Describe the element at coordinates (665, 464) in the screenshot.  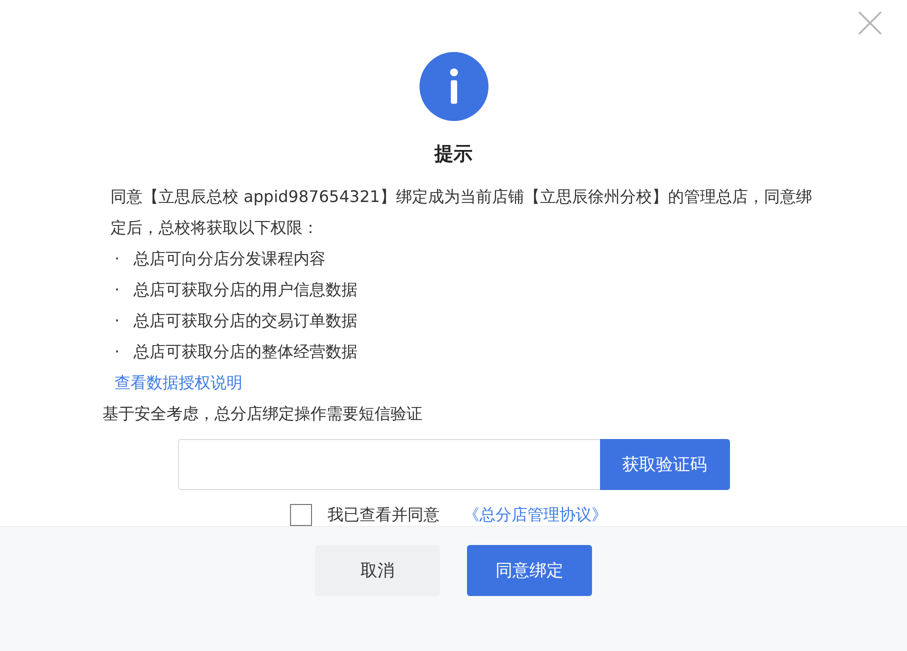
I see `get-code-button: 获取验证码` at that location.